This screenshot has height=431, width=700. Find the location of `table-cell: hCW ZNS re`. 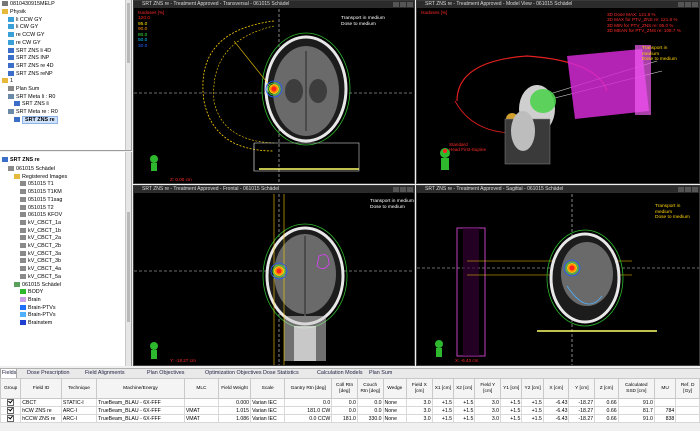

table-cell: hCW ZNS re is located at coordinates (41, 410).